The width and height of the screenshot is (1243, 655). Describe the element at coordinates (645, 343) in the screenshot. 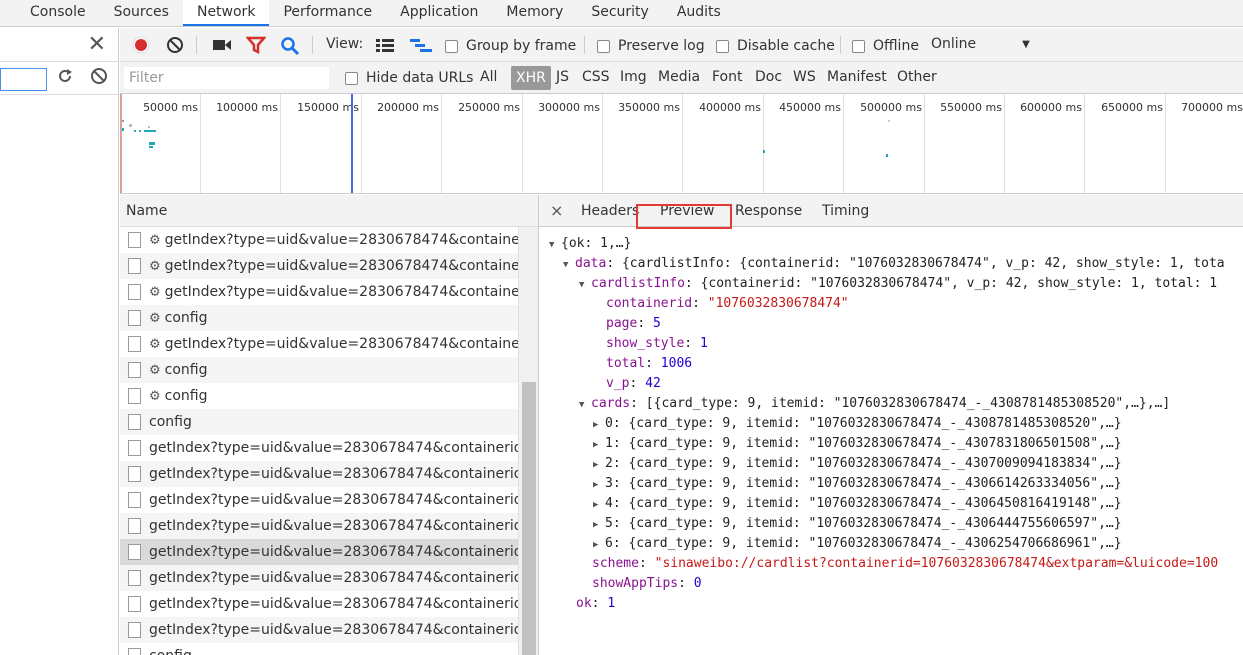

I see `tree-key: show_style` at that location.